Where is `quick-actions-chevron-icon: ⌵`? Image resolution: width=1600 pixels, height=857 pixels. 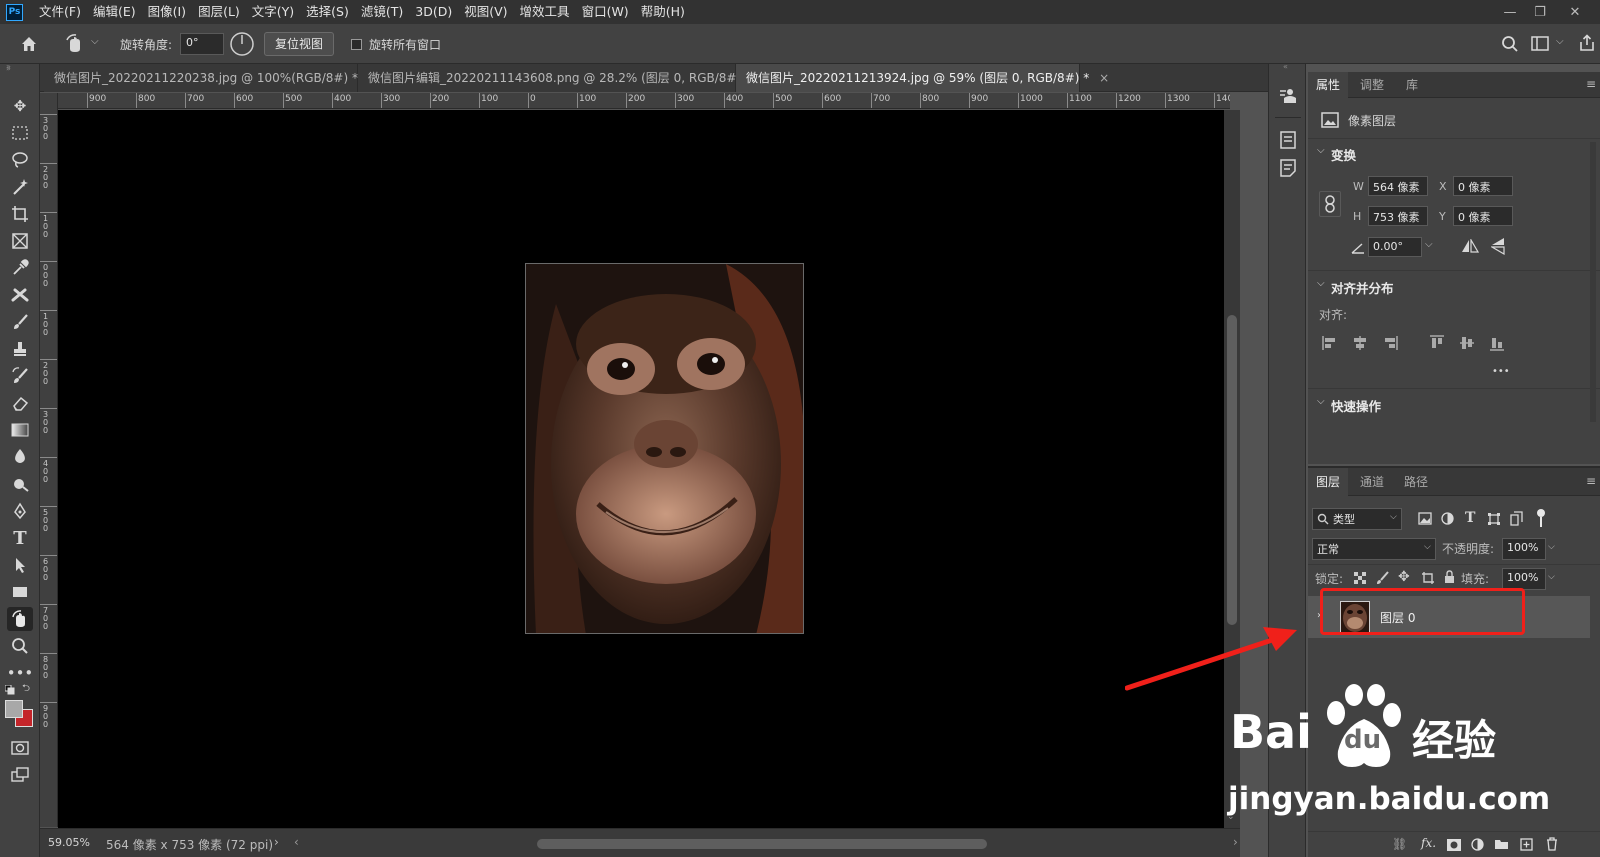
quick-actions-chevron-icon: ⌵ is located at coordinates (1321, 401).